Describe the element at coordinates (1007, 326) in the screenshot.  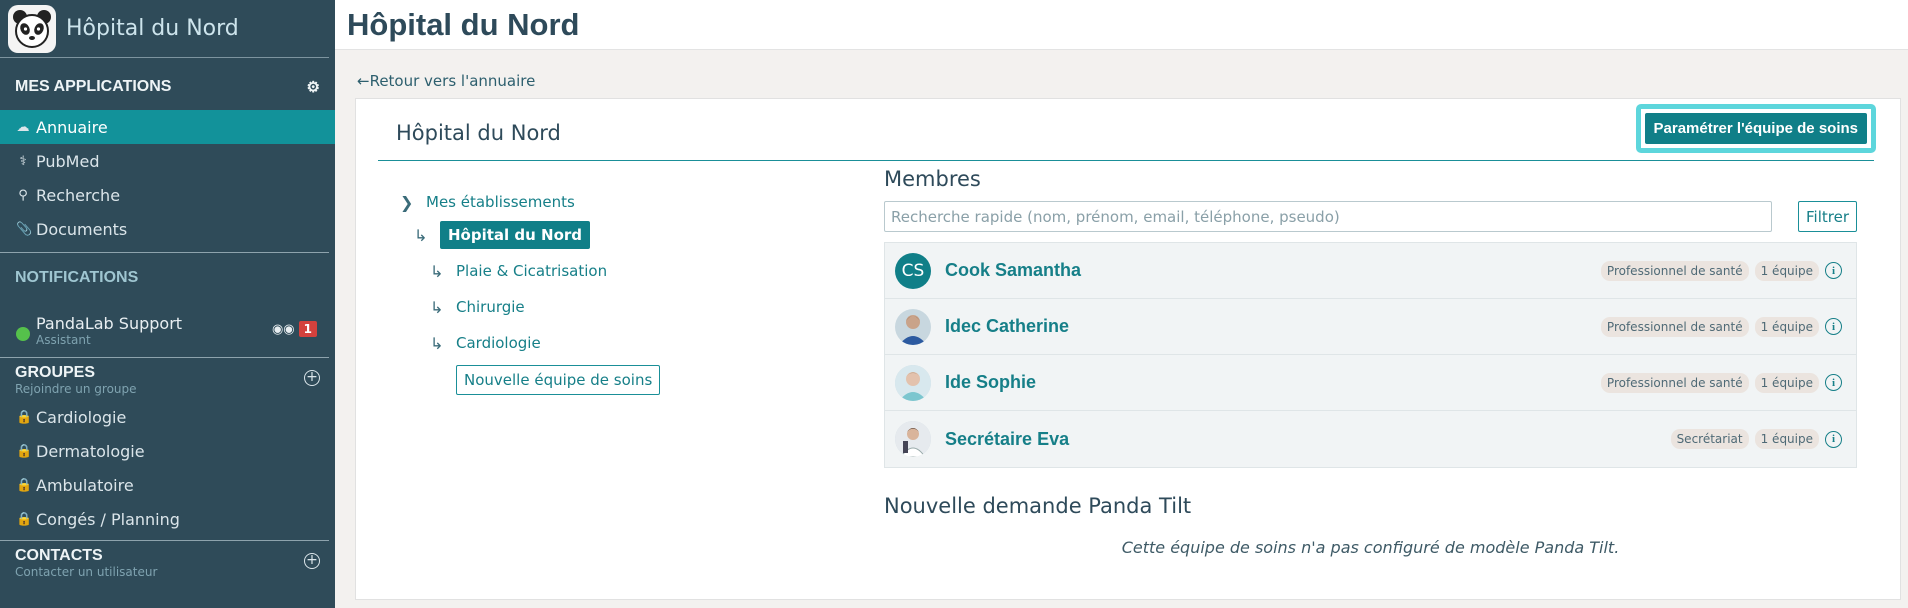
I see `member-name: Idec Catherine` at that location.